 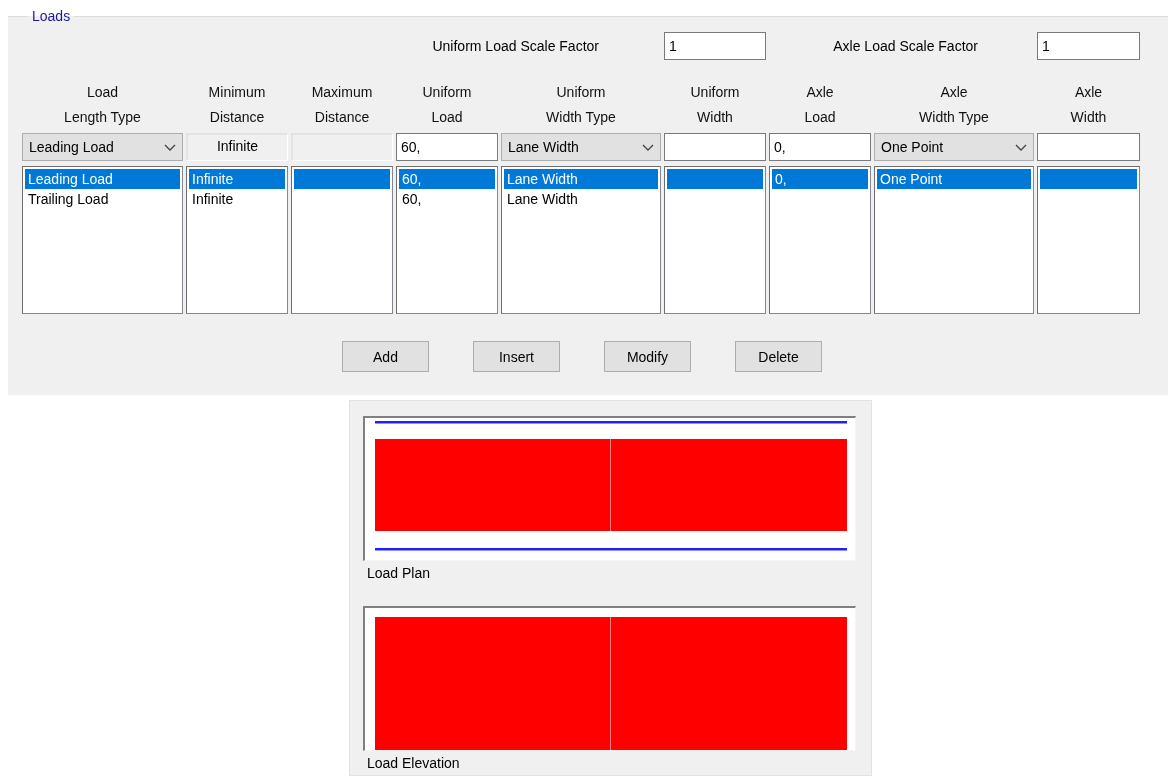 I want to click on column-header: Uniform Width, so click(x=715, y=105).